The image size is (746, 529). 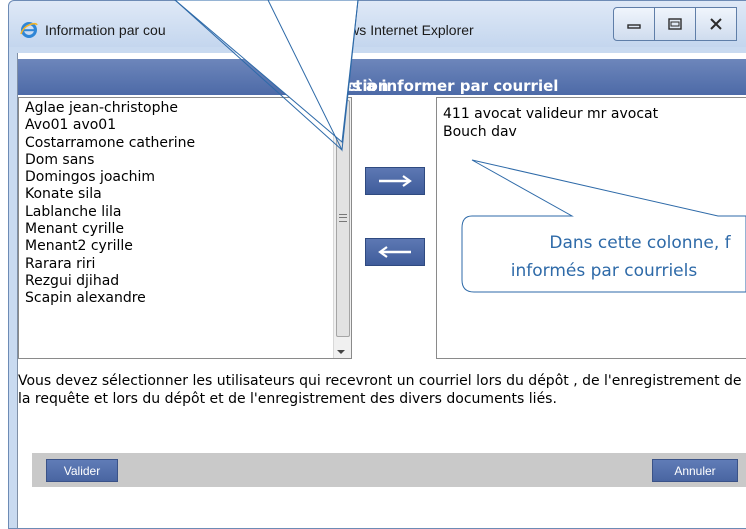 What do you see at coordinates (389, 470) in the screenshot?
I see `footer-bar: Valider Annuler` at bounding box center [389, 470].